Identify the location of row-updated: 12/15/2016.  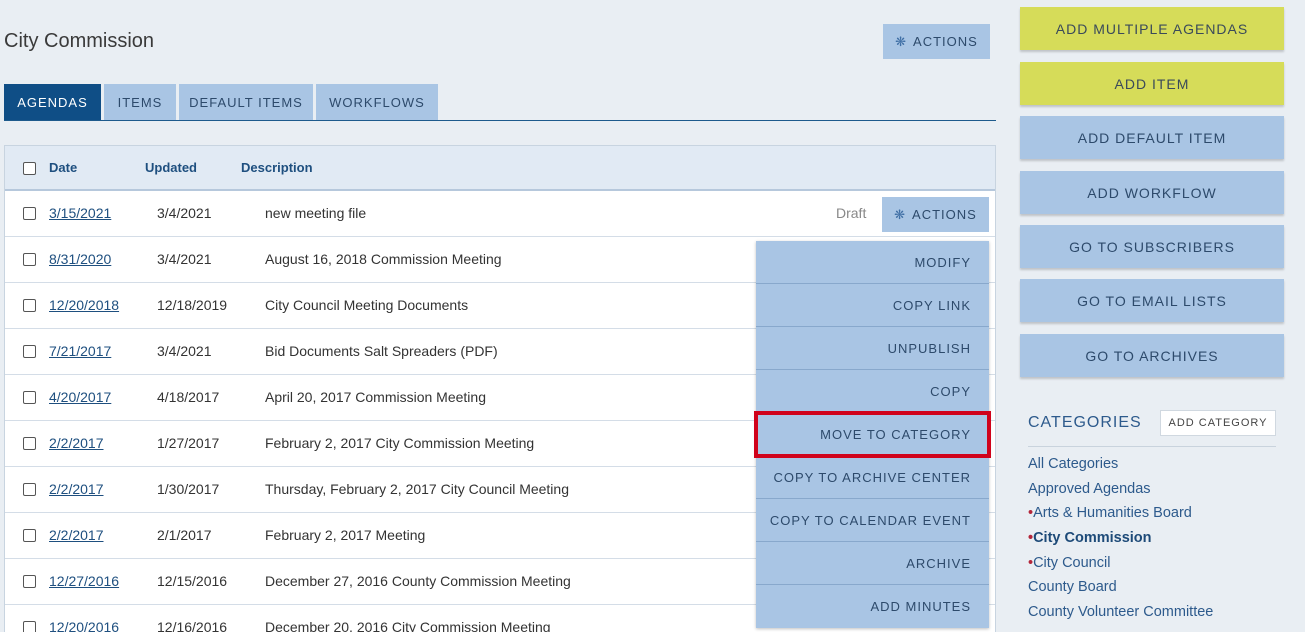
(192, 581).